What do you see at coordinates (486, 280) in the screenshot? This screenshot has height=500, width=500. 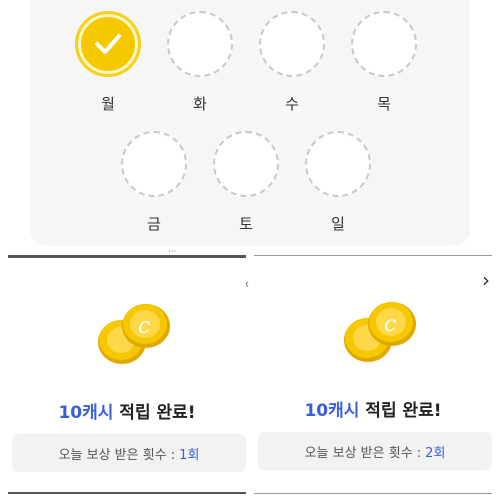 I see `chevron-right-icon: ›` at bounding box center [486, 280].